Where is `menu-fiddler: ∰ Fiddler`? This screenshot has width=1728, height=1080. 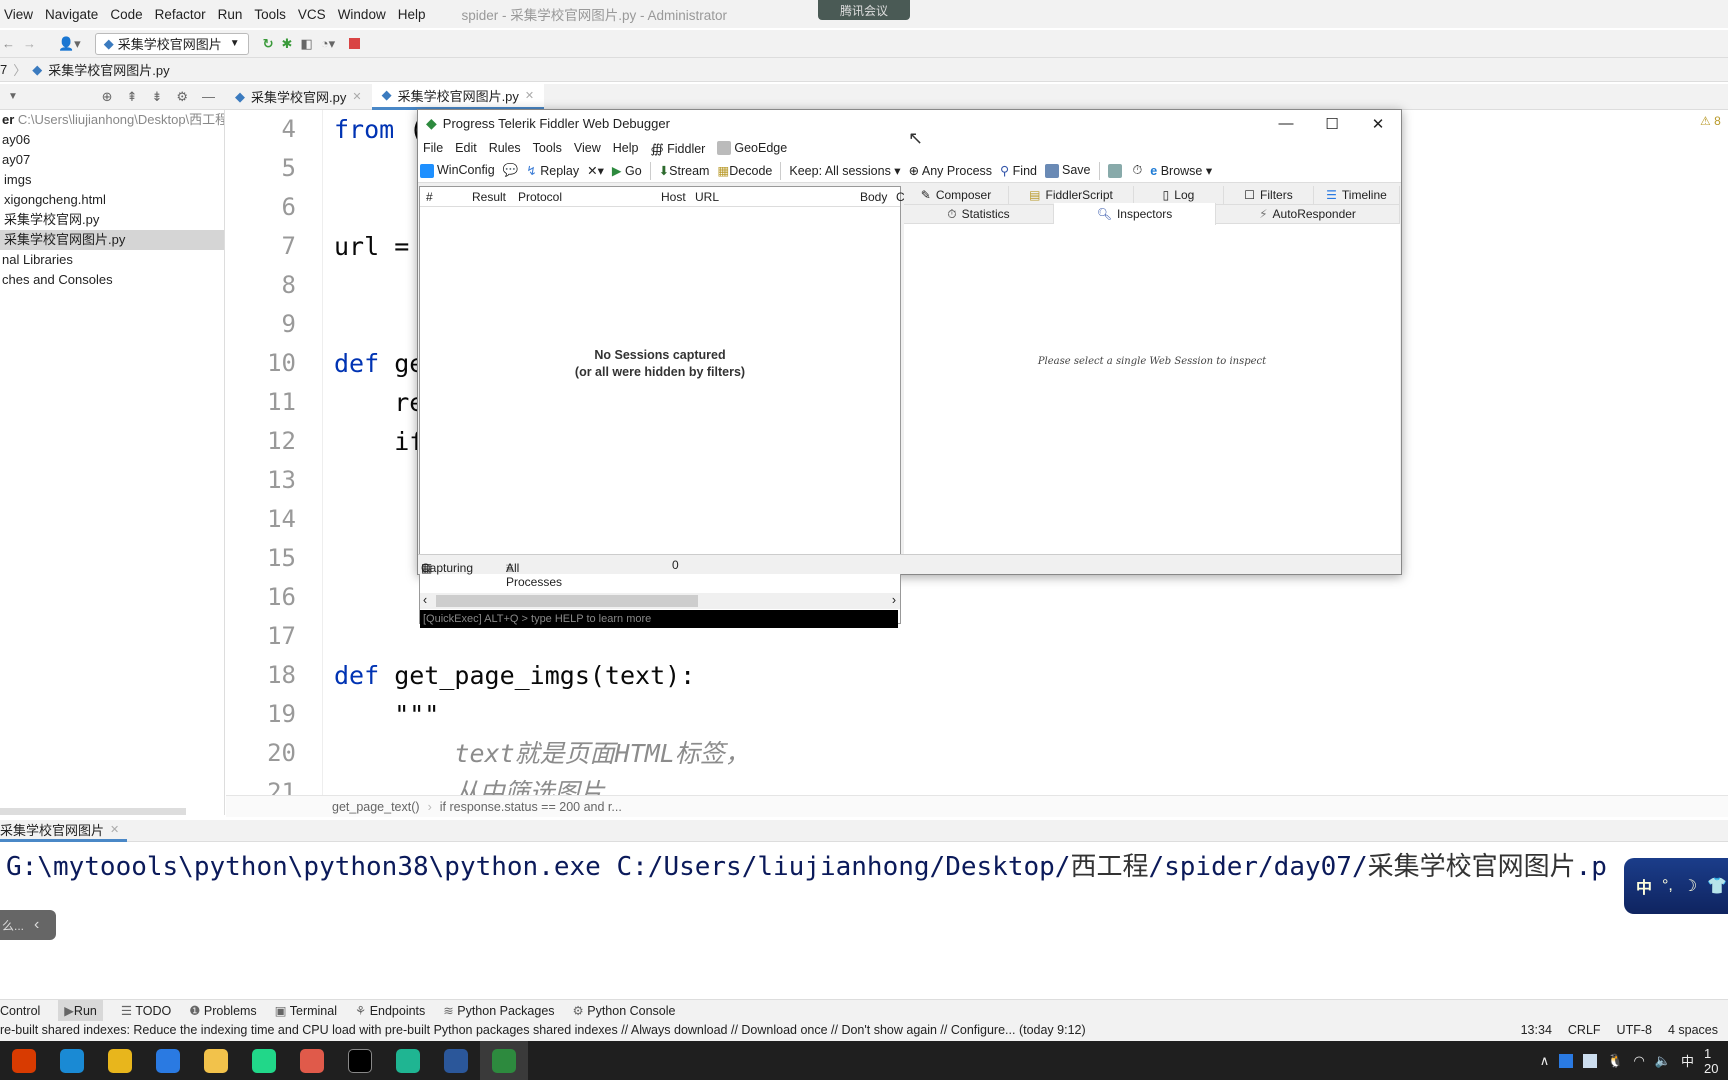
menu-fiddler: ∰ Fiddler is located at coordinates (677, 148).